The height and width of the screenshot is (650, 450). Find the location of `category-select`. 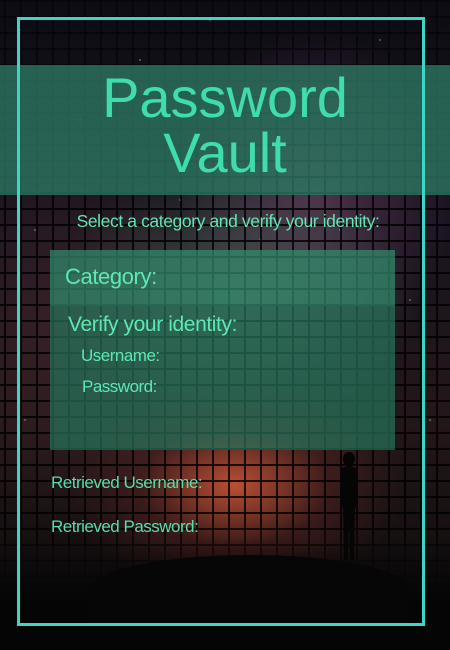

category-select is located at coordinates (280, 277).